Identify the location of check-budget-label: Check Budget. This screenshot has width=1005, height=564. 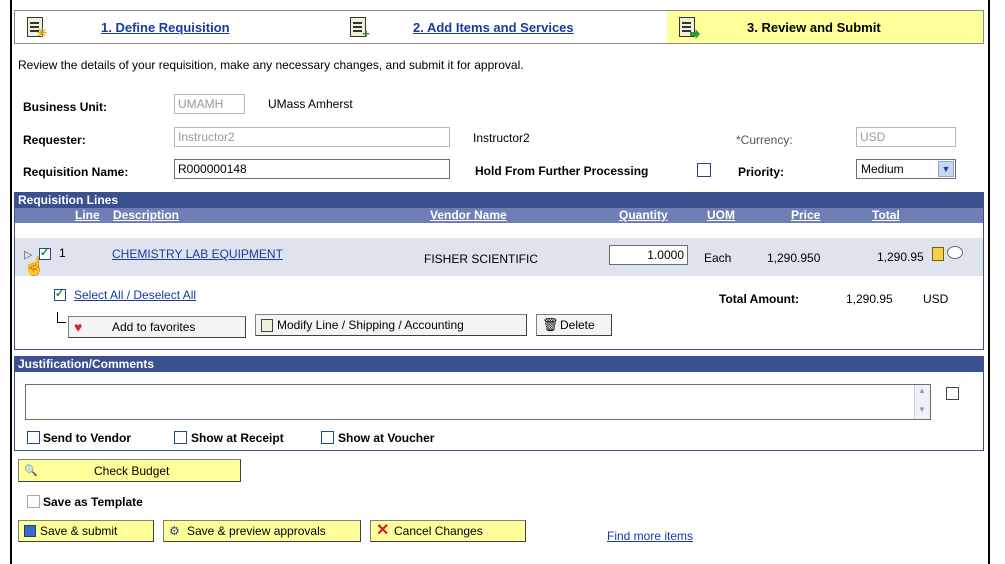
(132, 470).